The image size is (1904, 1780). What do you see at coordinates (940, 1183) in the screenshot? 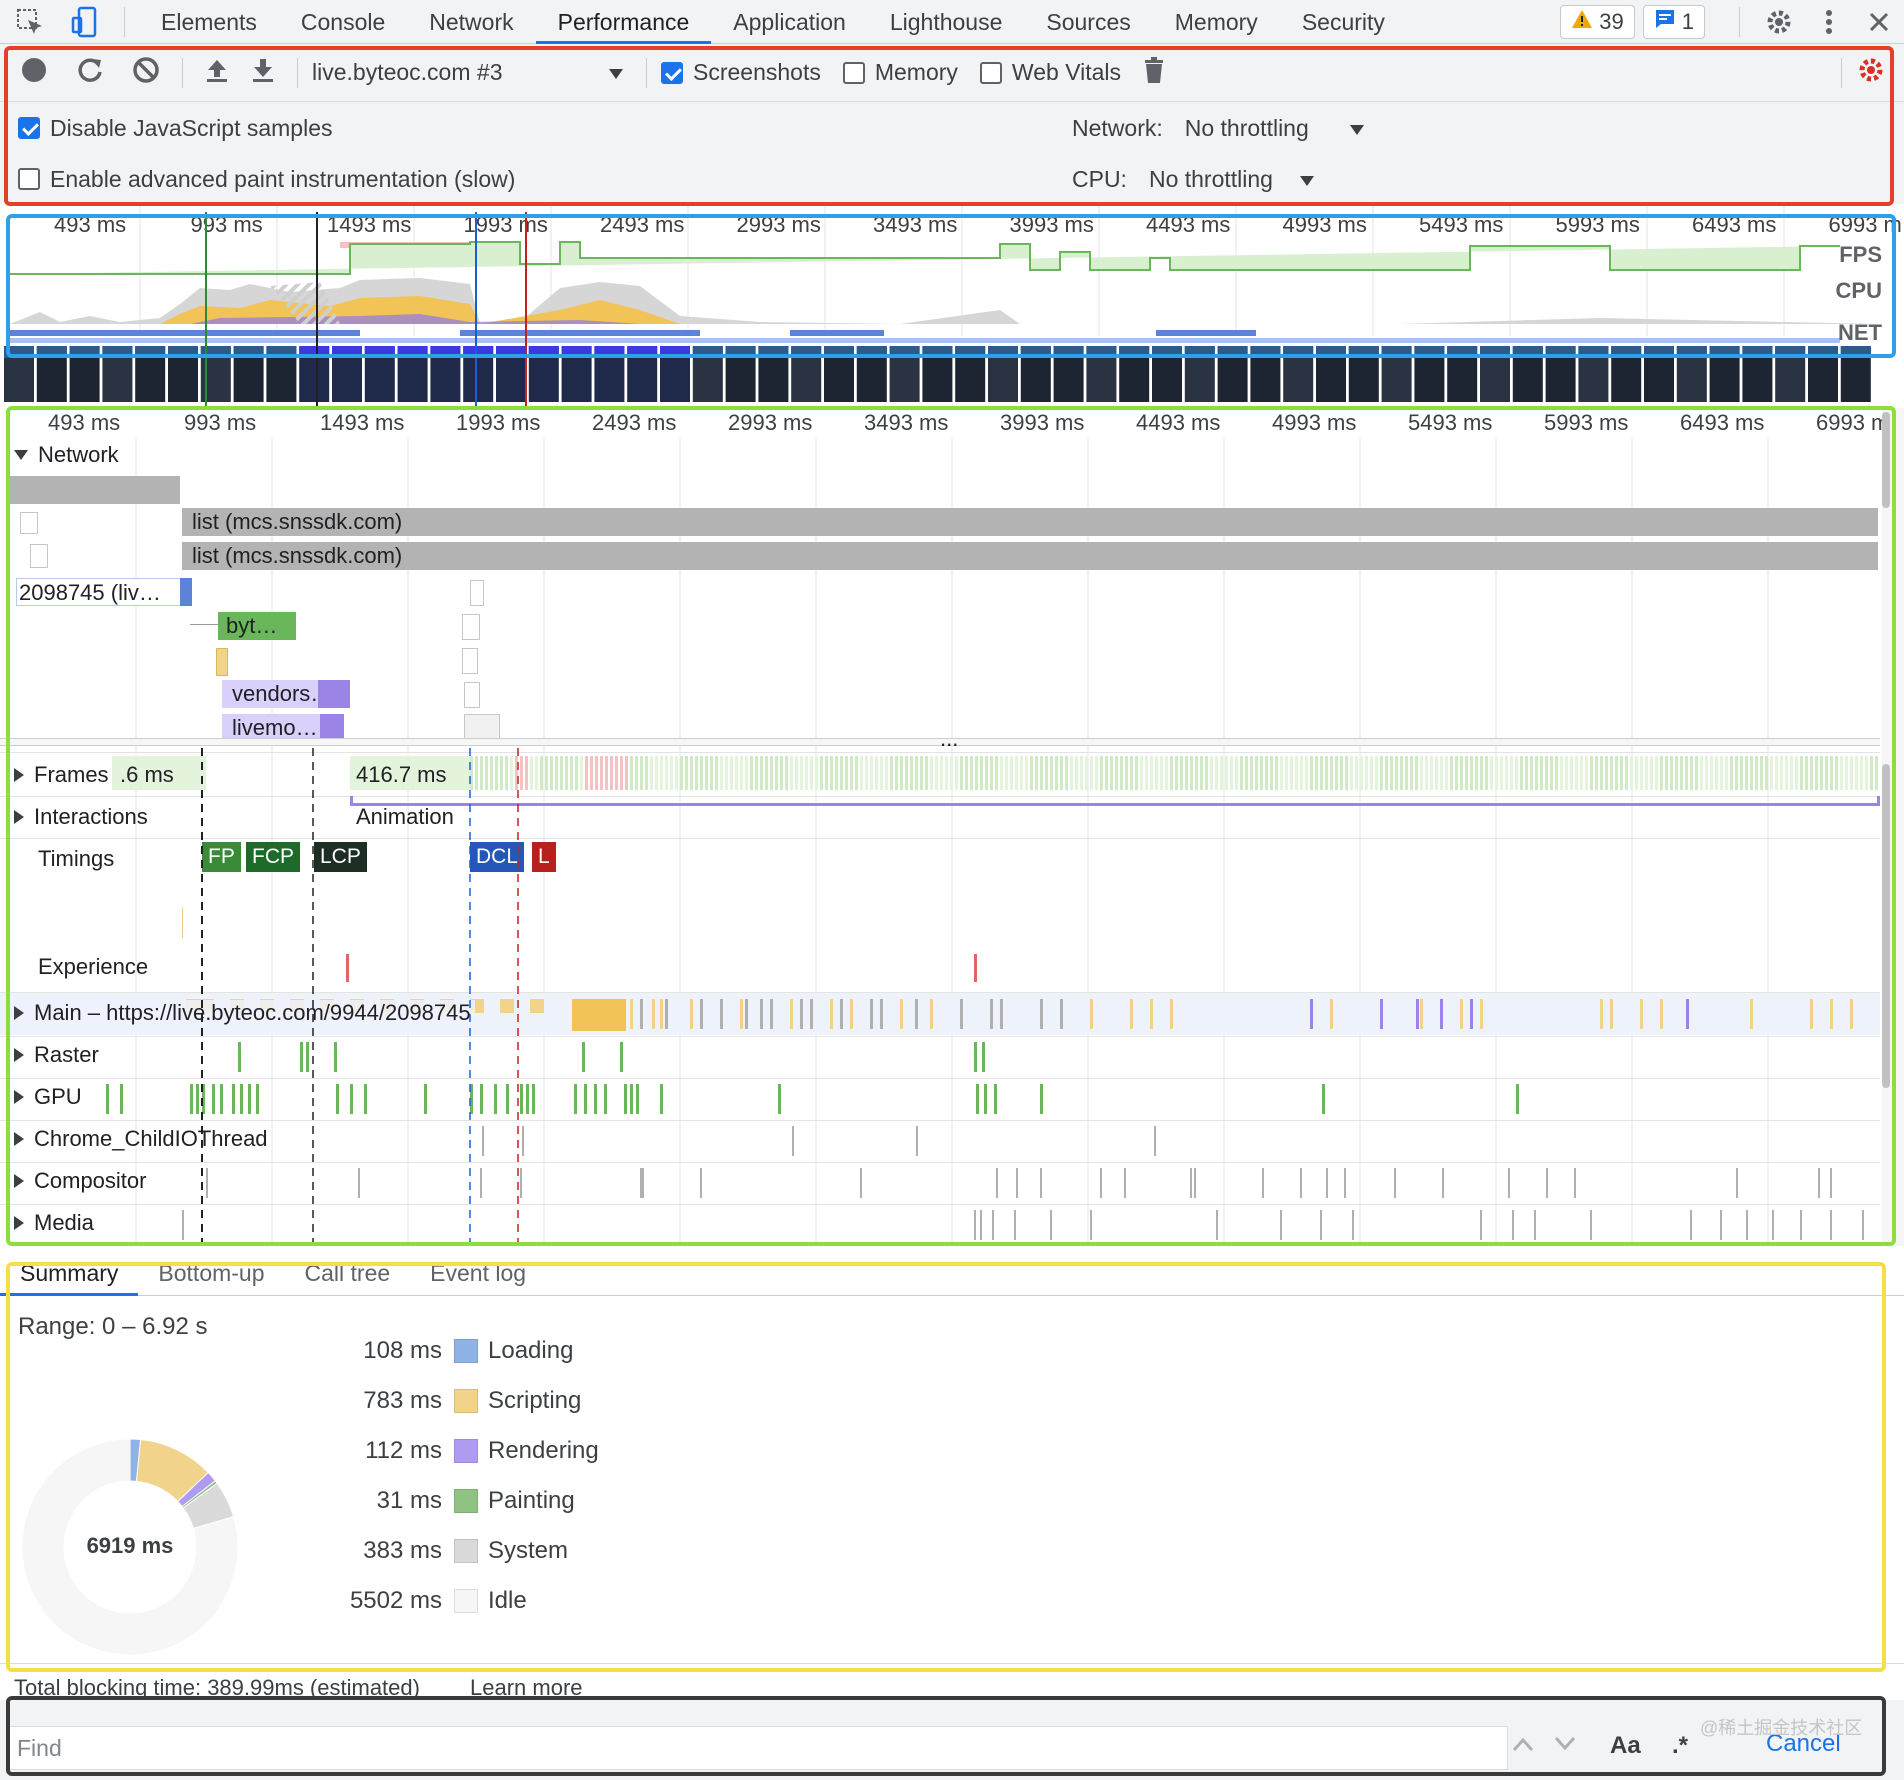
I see `compositor-strip` at bounding box center [940, 1183].